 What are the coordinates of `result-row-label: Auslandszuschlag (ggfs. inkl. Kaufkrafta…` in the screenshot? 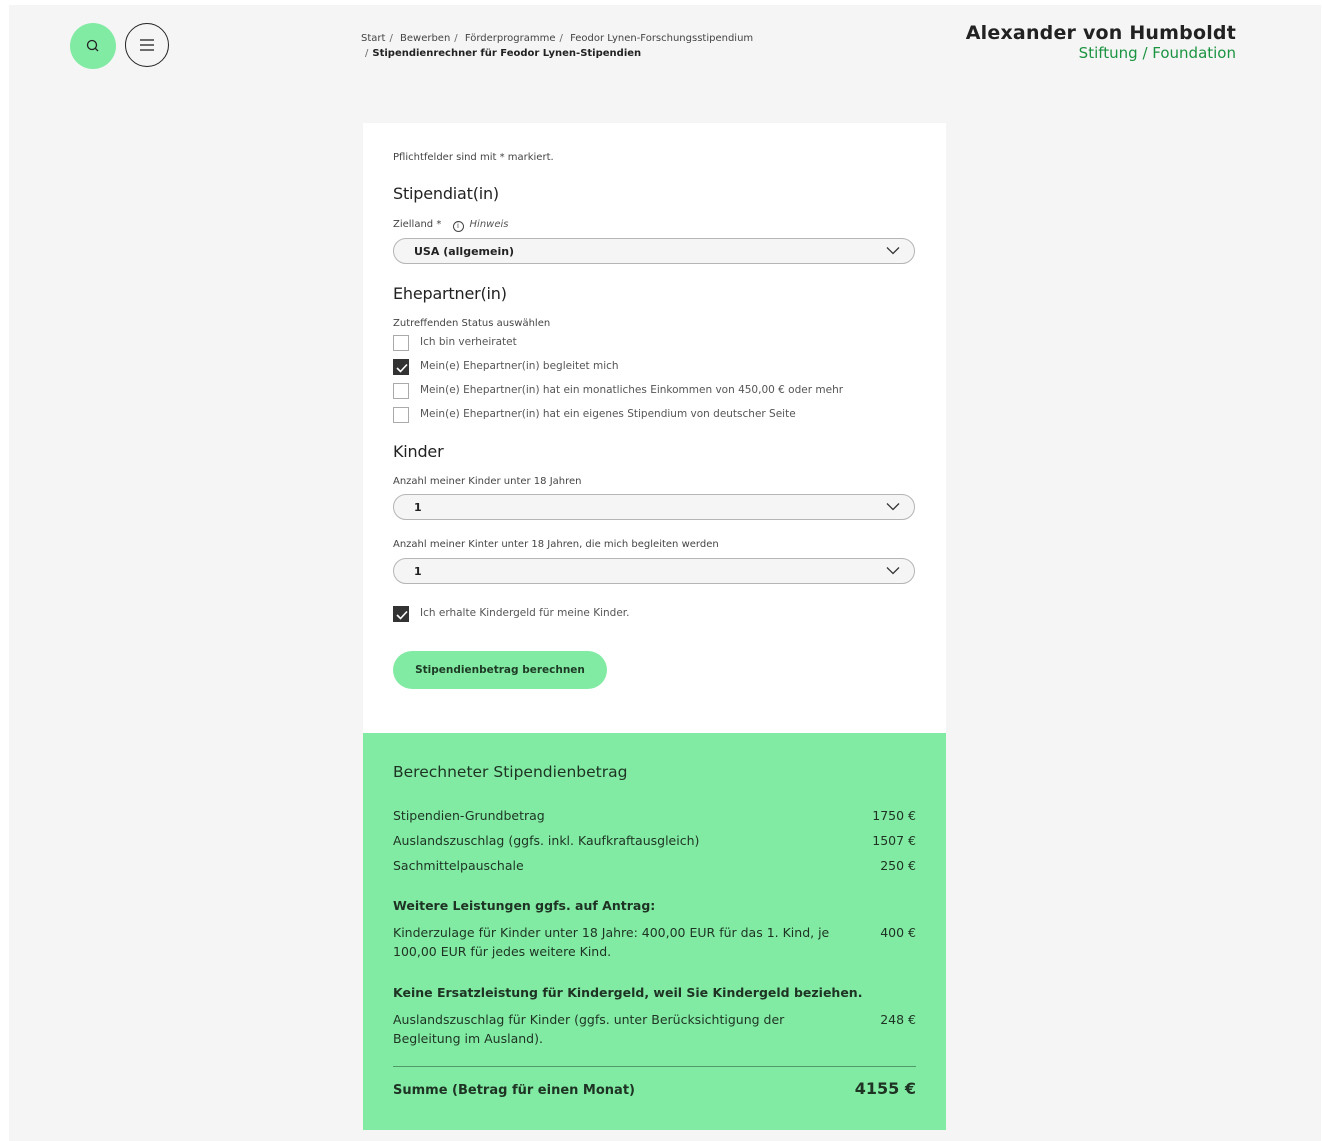 It's located at (546, 840).